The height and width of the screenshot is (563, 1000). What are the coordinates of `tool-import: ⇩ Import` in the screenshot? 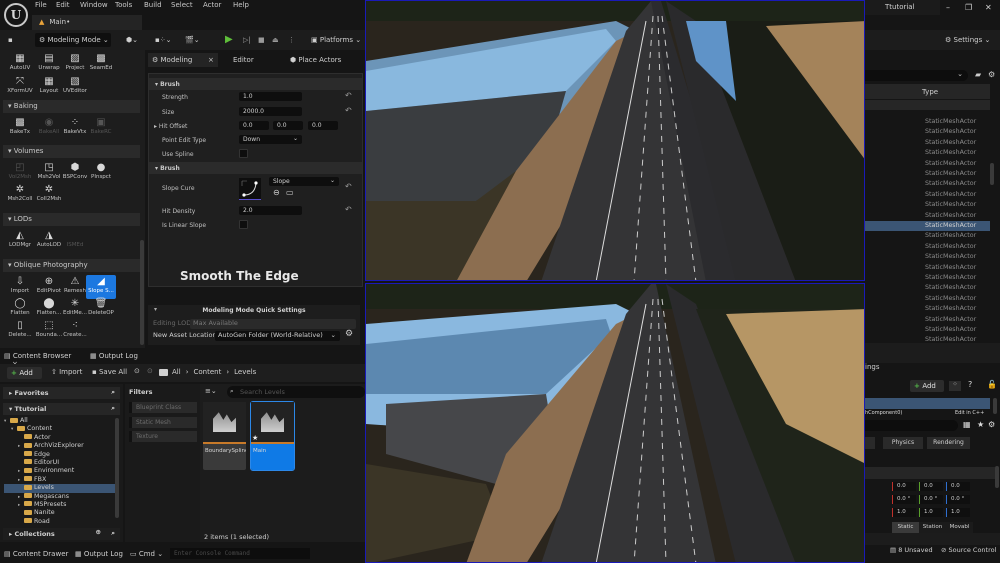 It's located at (20, 287).